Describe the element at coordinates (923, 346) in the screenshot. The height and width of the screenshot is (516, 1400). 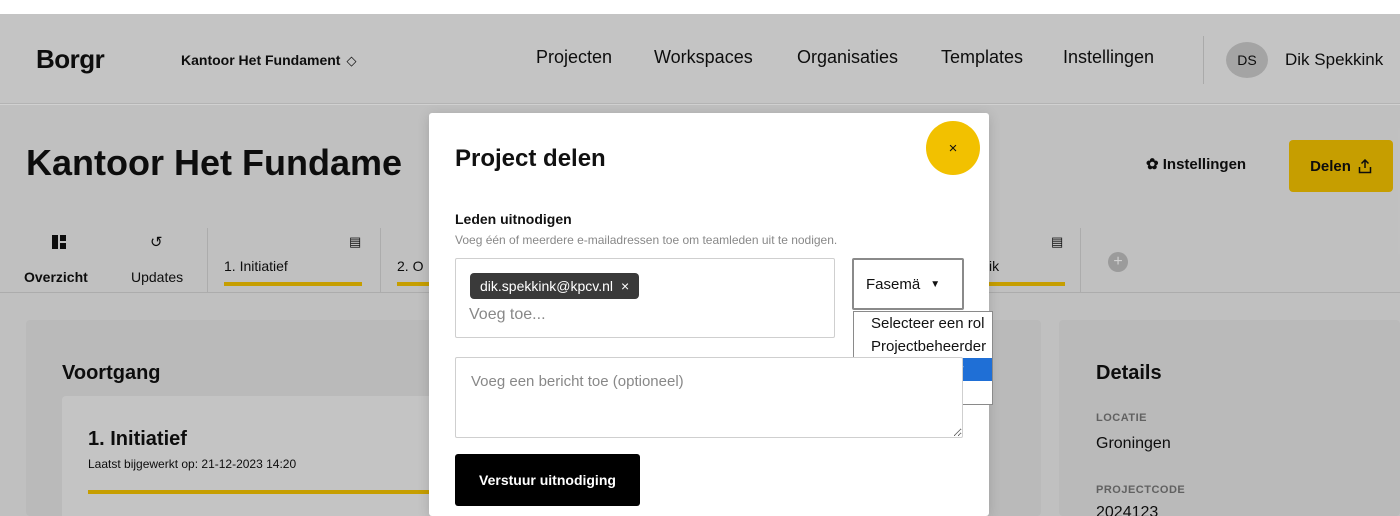
I see `role-option-projectbeheerder: Projectbeheerder` at that location.